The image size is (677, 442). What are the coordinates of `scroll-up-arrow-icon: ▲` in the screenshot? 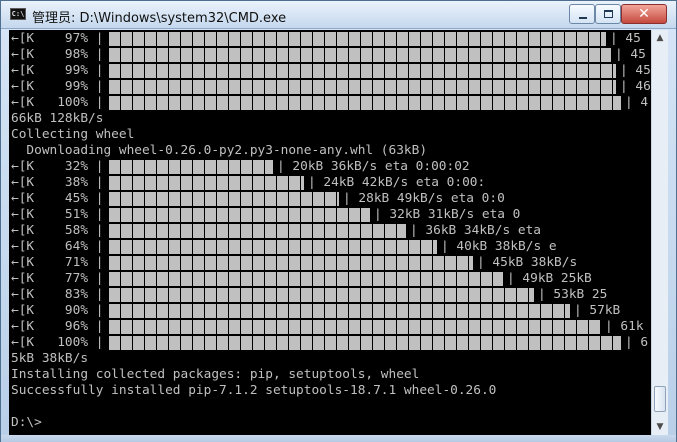 It's located at (660, 38).